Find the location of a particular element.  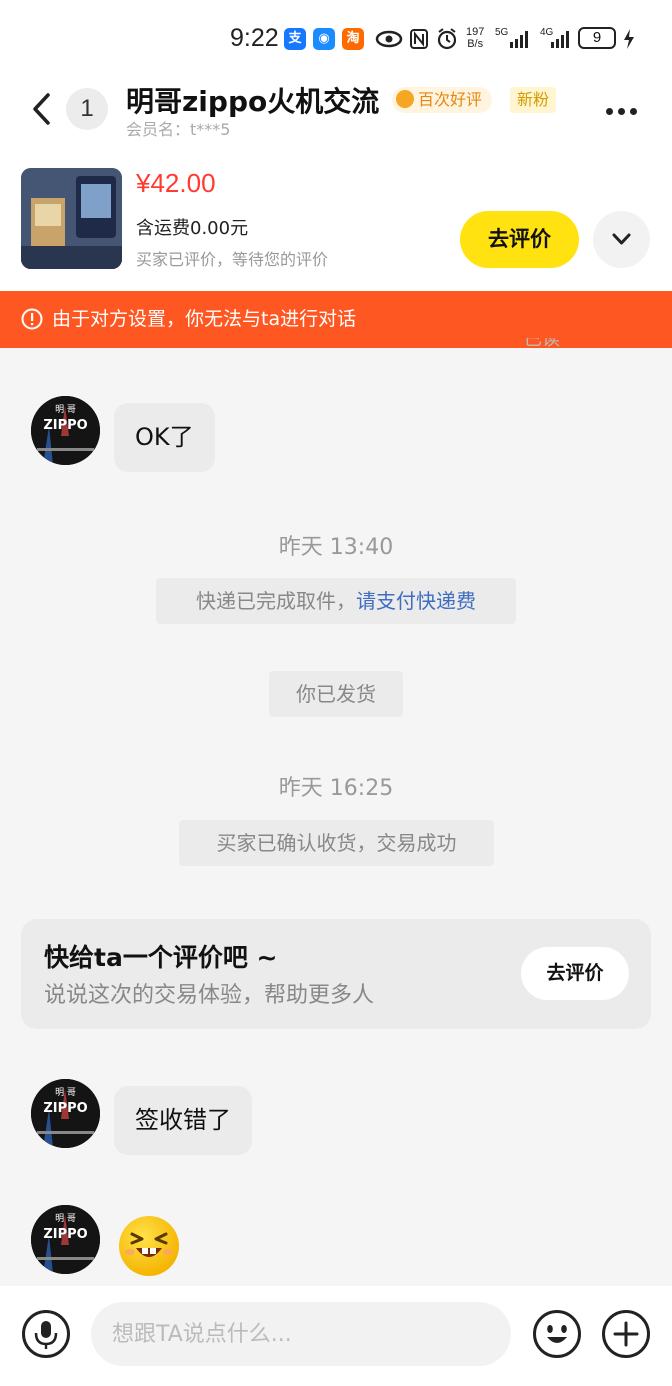

clipped-read-status: 已读 is located at coordinates (542, 344).